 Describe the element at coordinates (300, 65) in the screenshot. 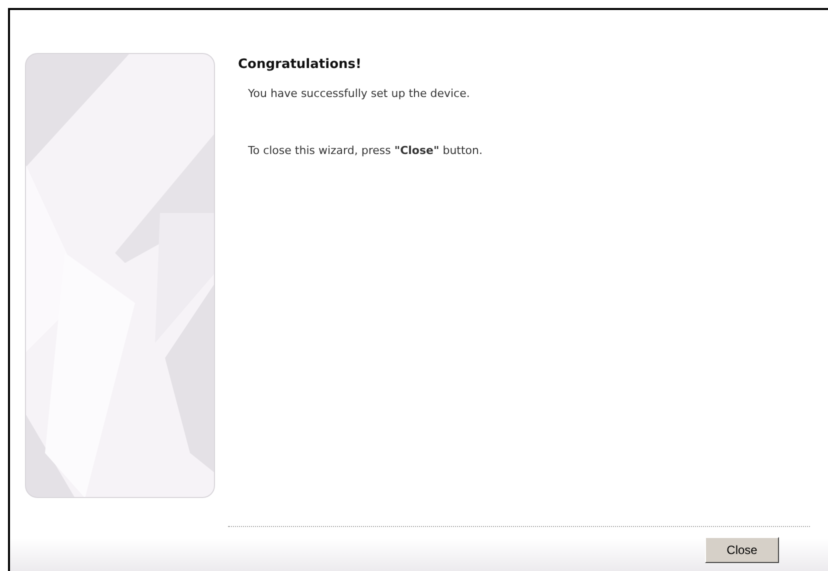

I see `wizard-heading: Congratulations!` at that location.